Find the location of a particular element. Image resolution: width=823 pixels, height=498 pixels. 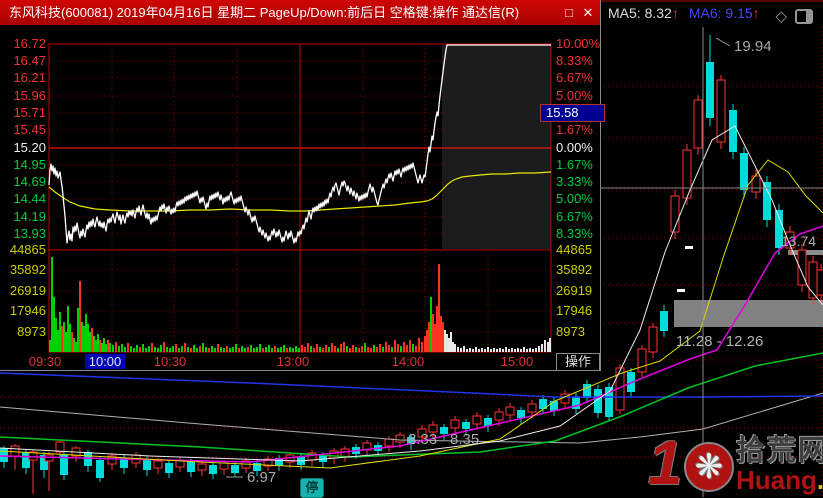

split-window-icon is located at coordinates (804, 16).